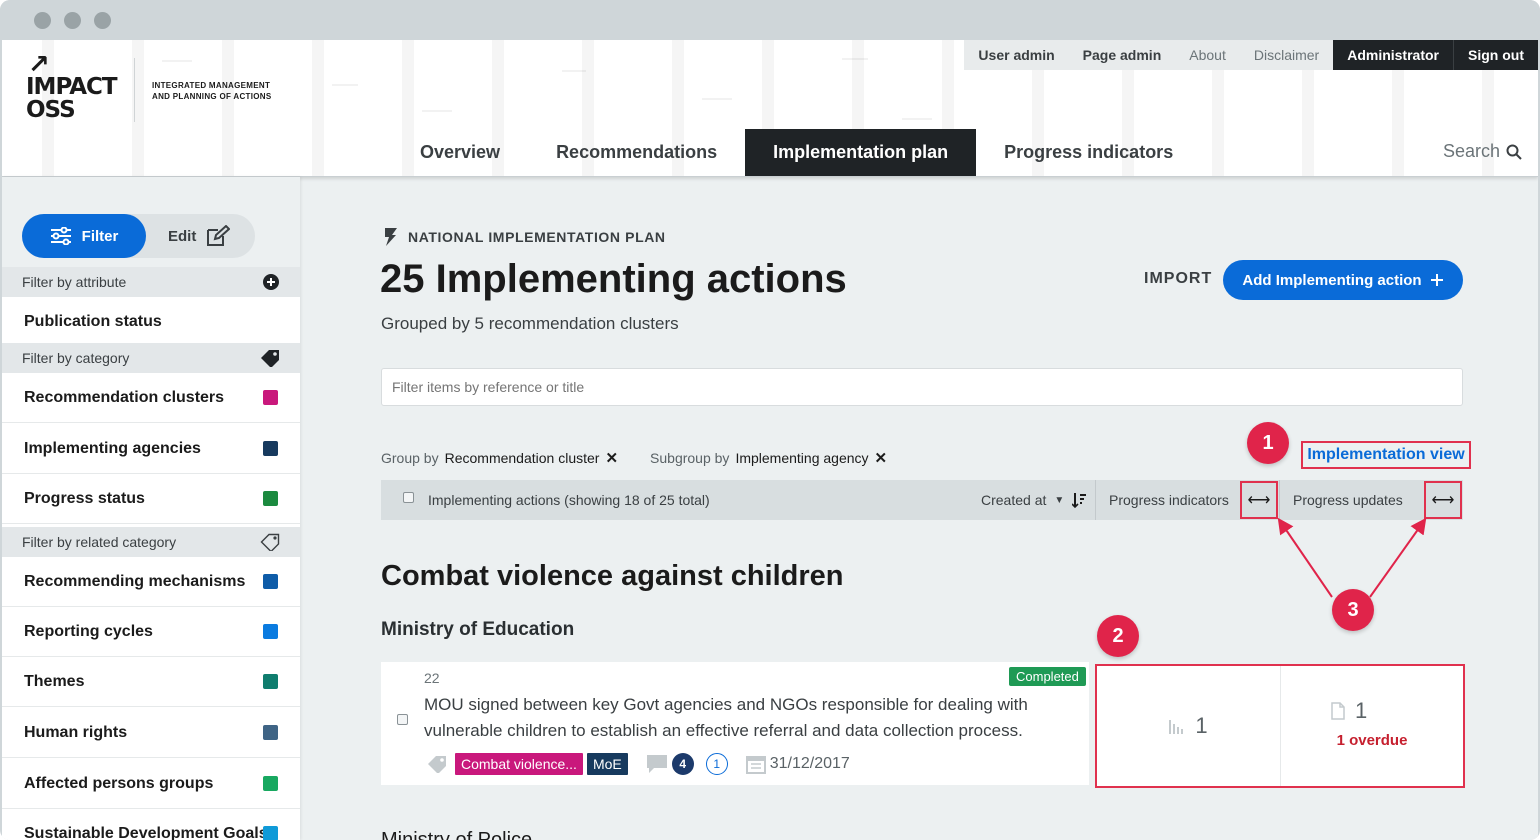 This screenshot has height=840, width=1540. I want to click on filter-mode-label: Filter, so click(100, 236).